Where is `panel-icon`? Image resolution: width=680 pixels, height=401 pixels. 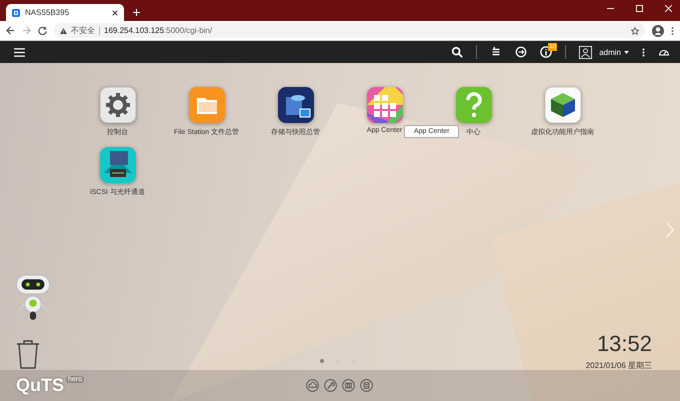
panel-icon is located at coordinates (348, 385).